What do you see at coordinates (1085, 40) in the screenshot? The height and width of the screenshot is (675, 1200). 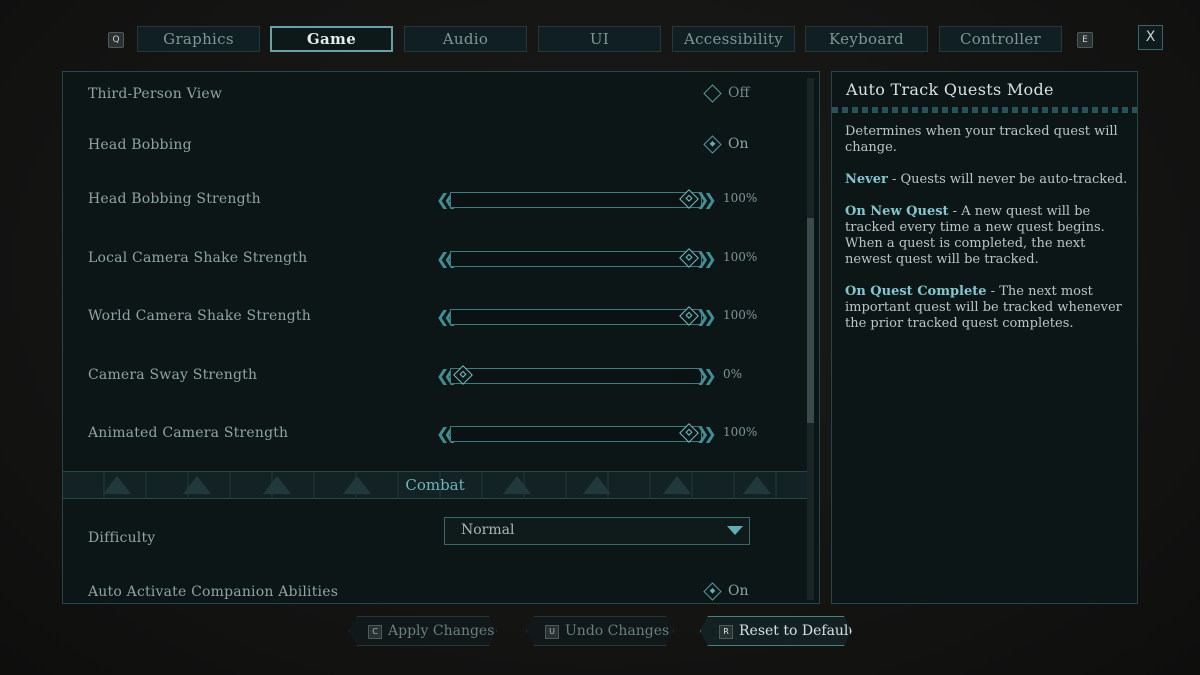 I see `next-tab-key: E` at bounding box center [1085, 40].